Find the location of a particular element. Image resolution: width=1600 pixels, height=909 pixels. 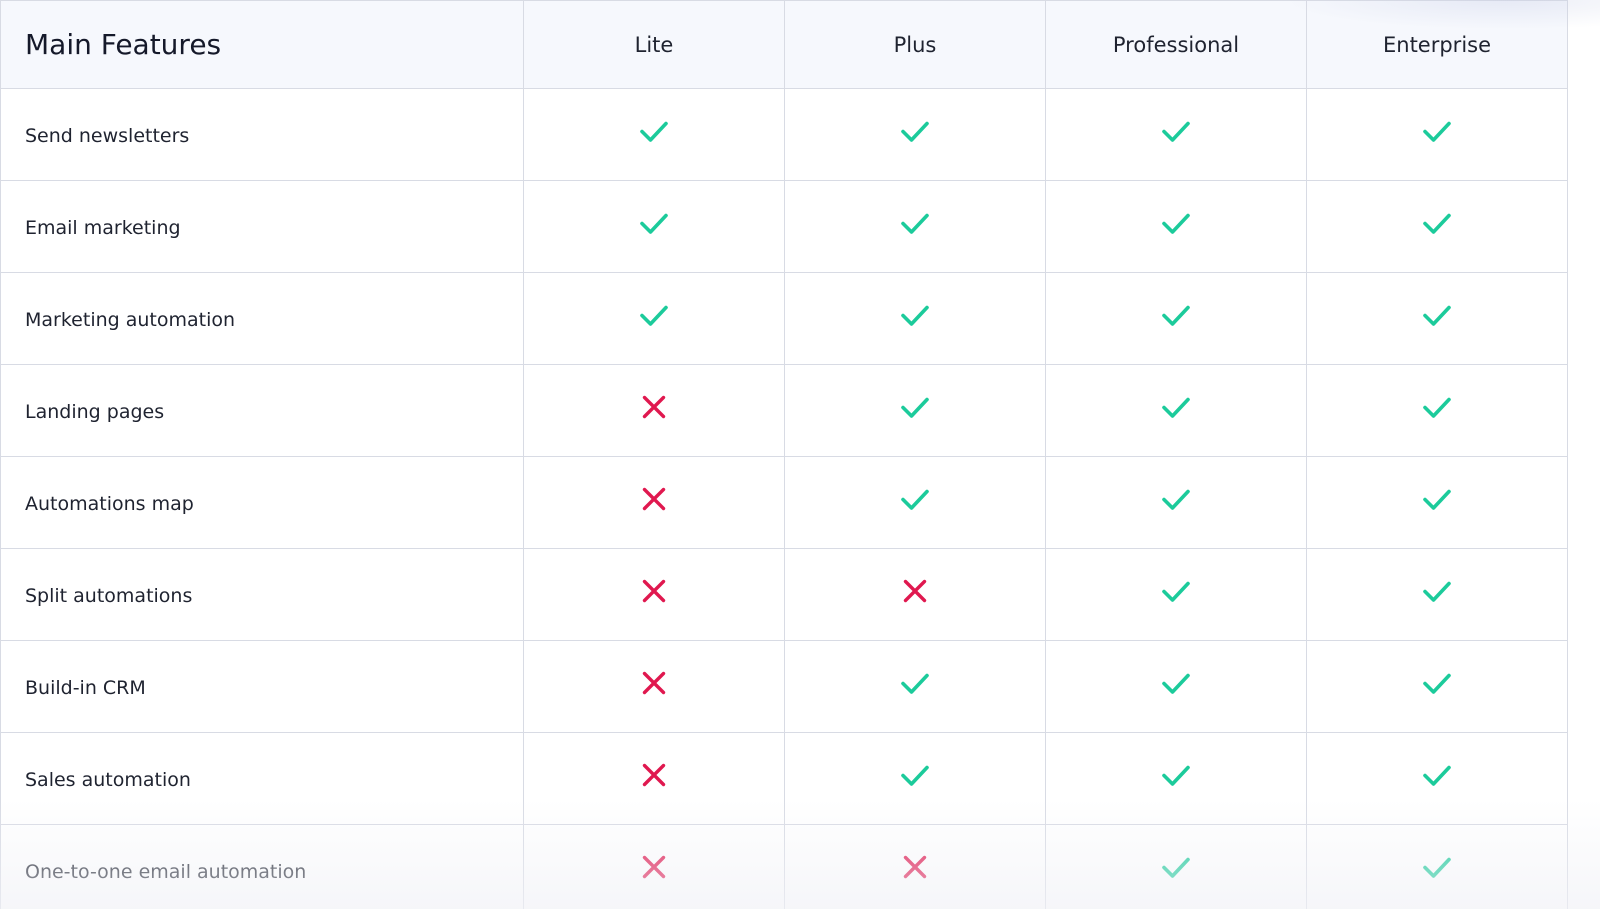

table-row: Marketing automation is located at coordinates (784, 318).